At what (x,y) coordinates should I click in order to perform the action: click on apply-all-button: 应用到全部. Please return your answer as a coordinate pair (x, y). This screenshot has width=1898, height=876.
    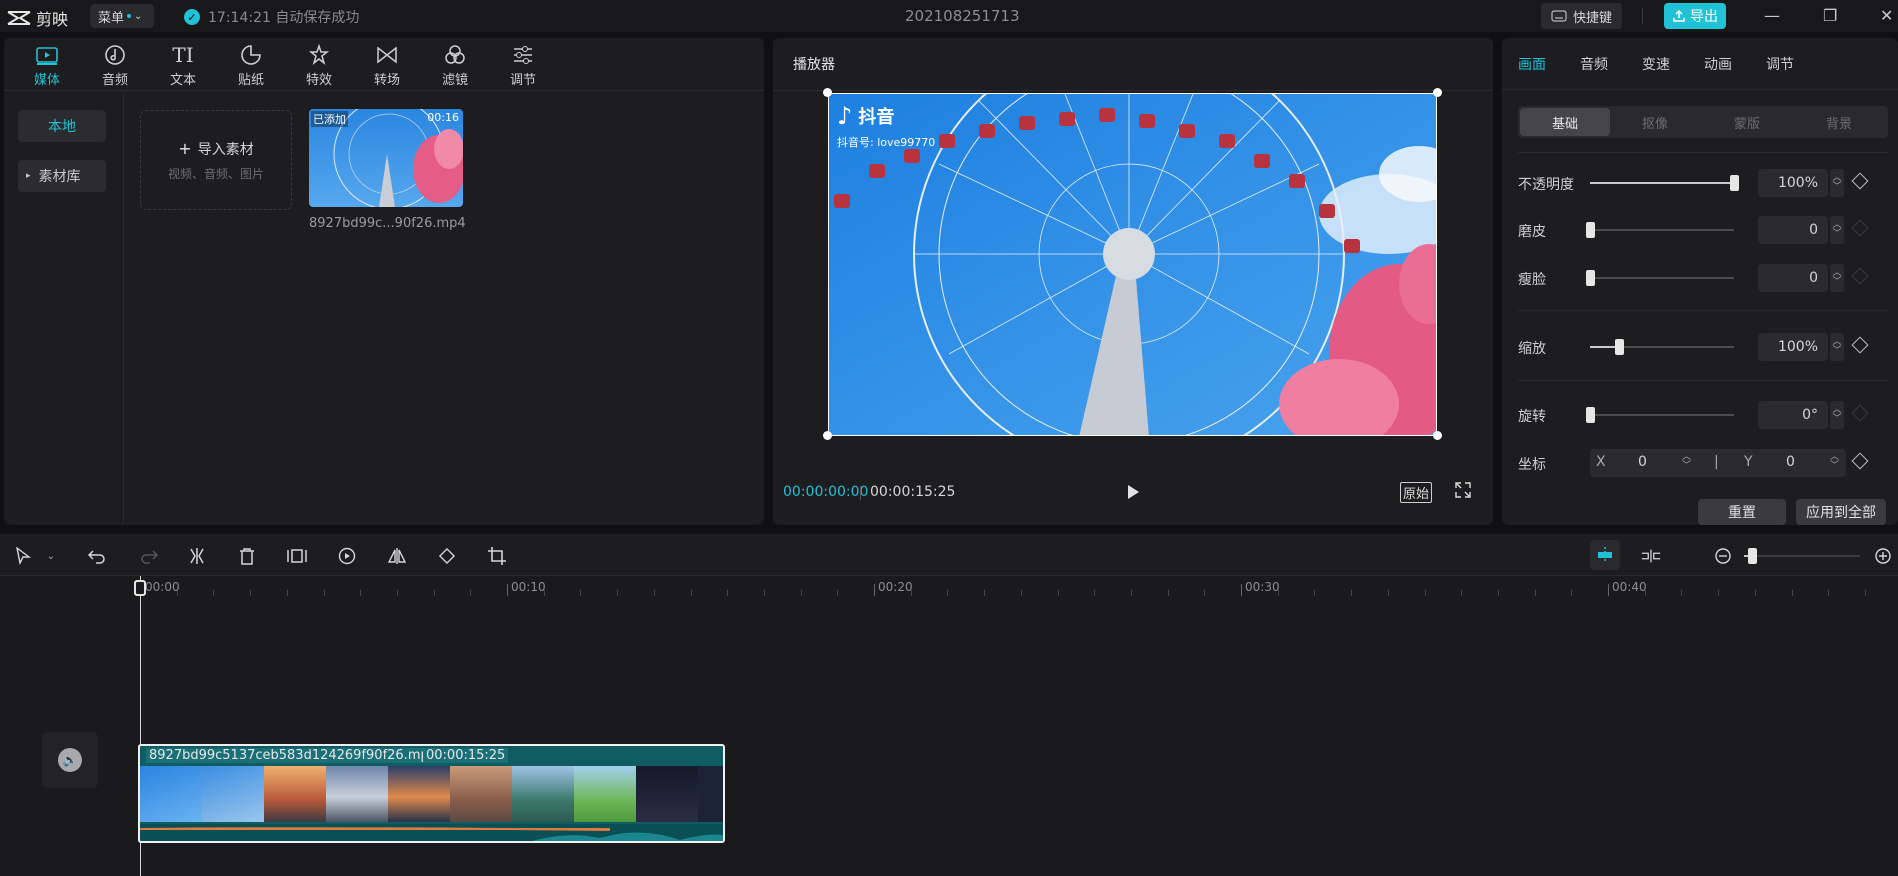
    Looking at the image, I should click on (1841, 512).